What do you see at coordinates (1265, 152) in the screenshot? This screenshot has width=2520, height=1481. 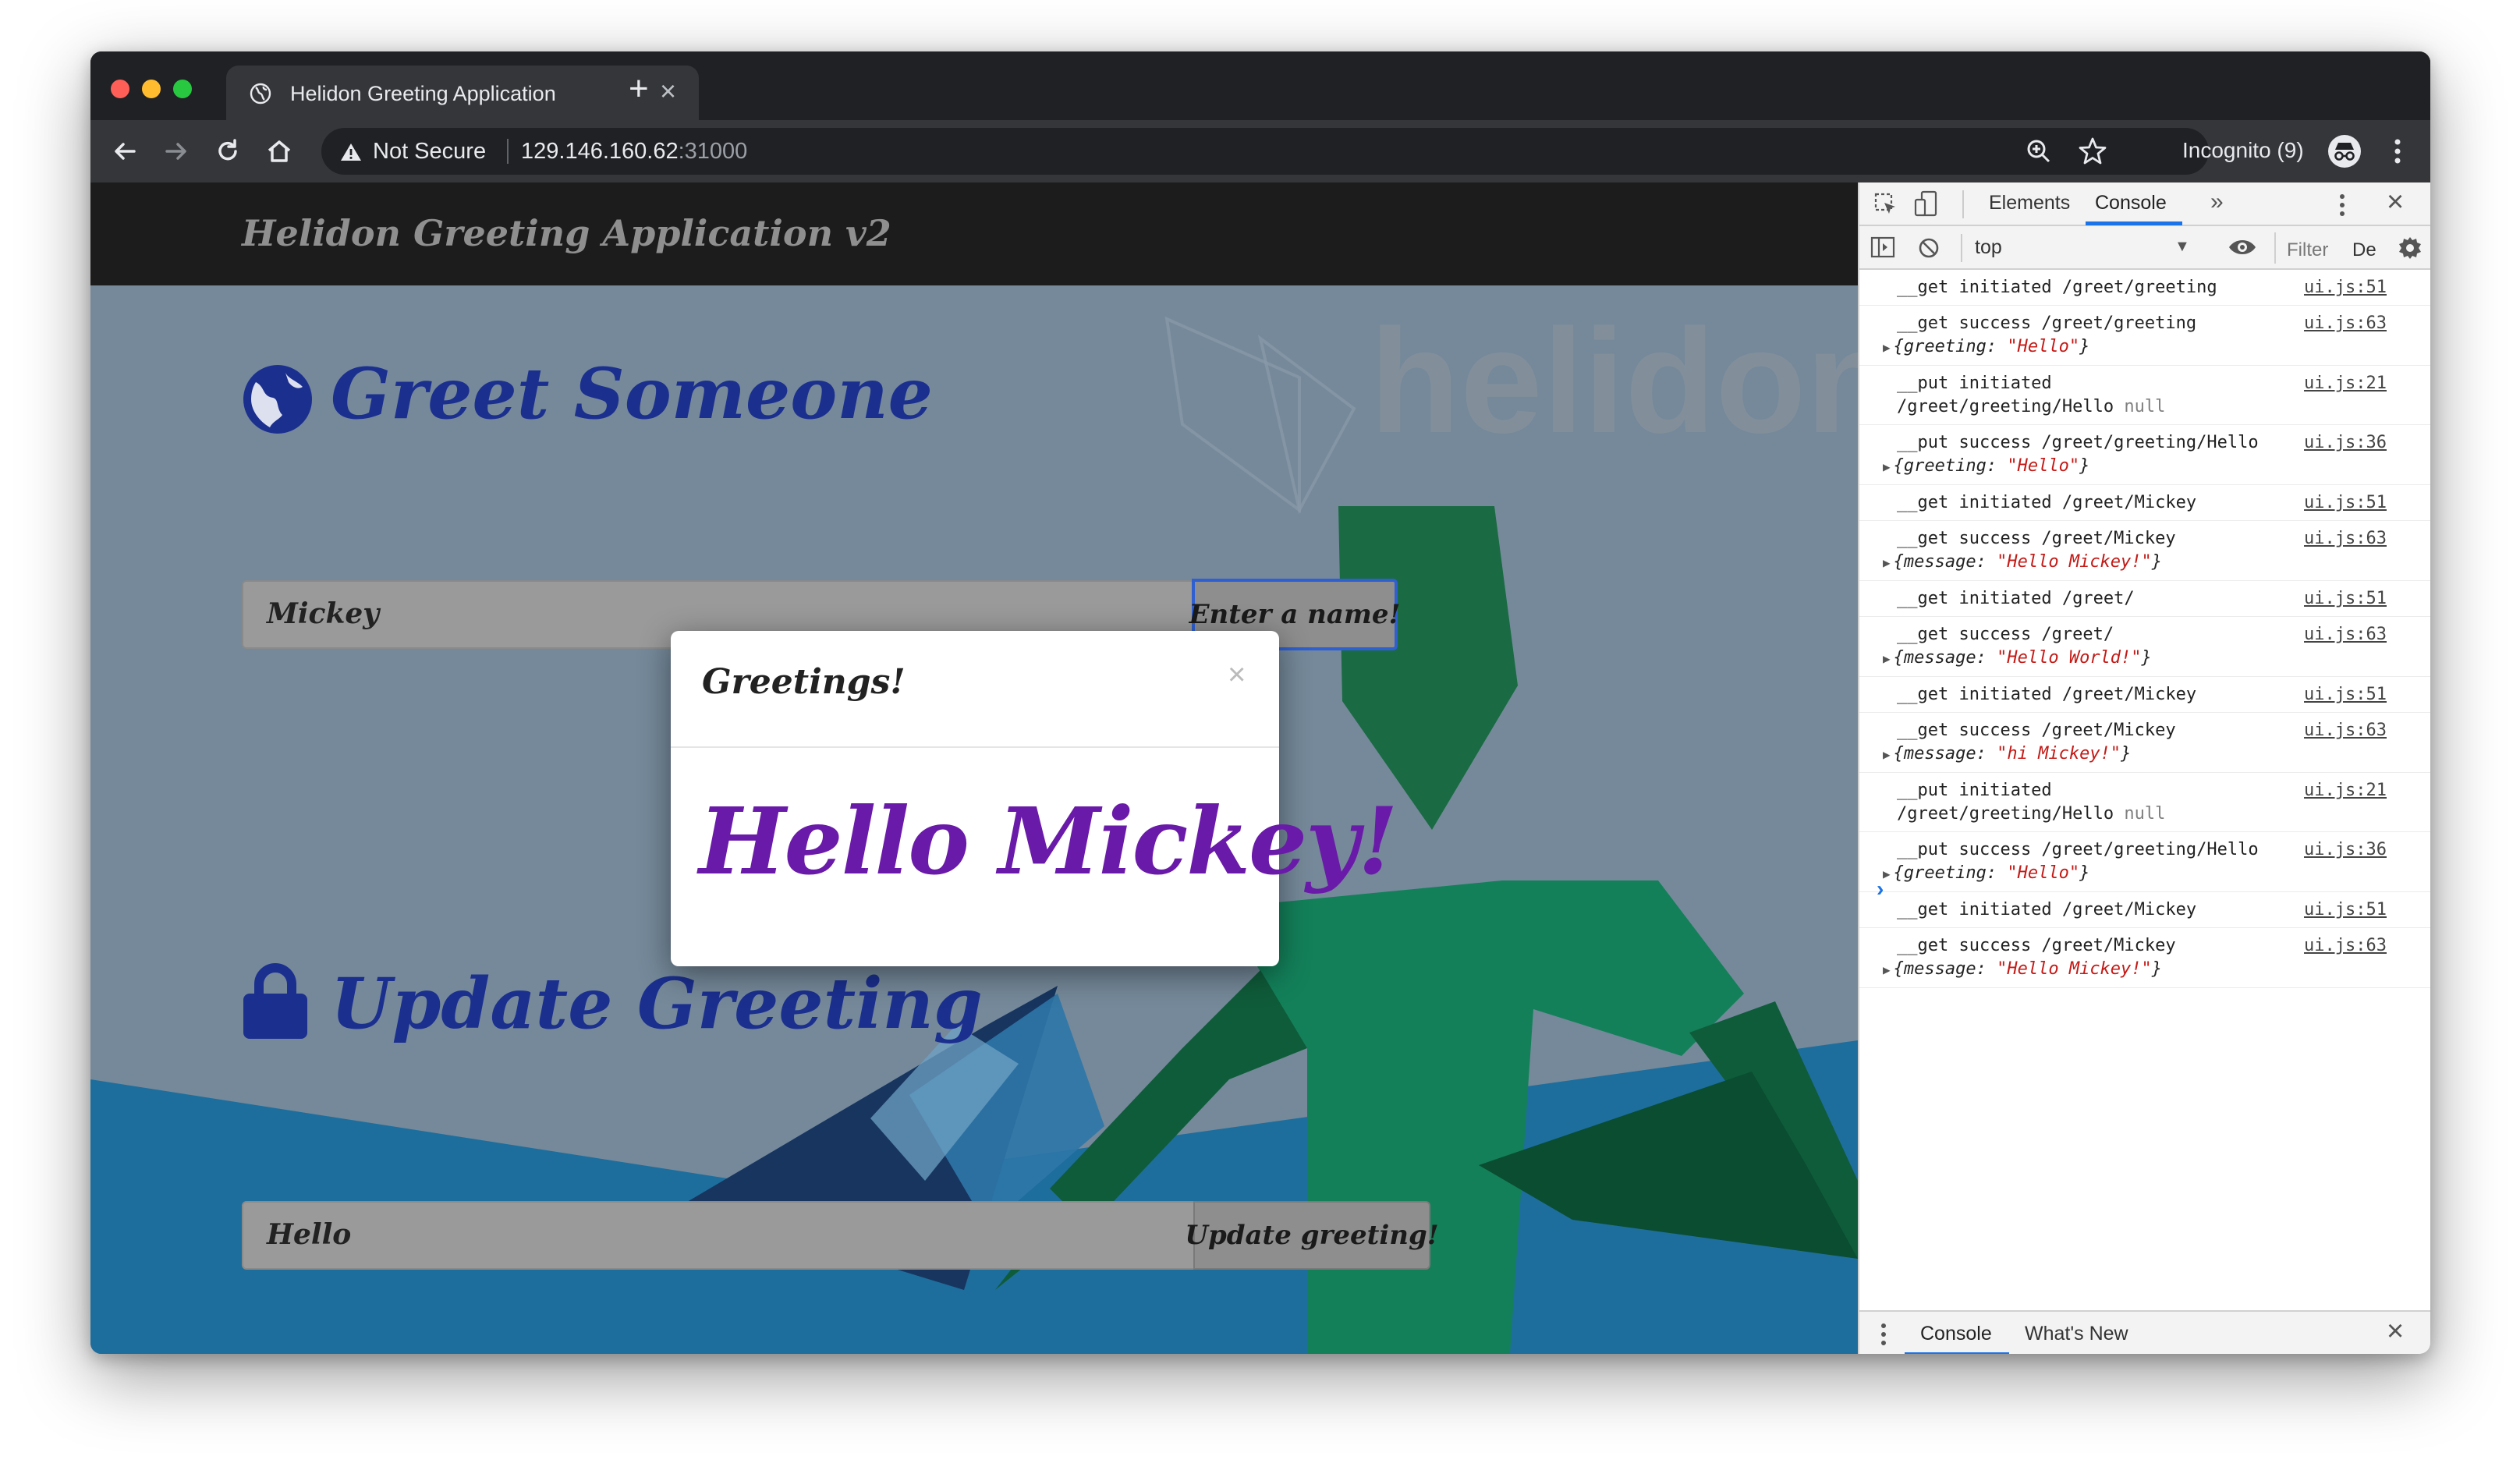 I see `address-bar: Not Secure 129.146.160.62:31000` at bounding box center [1265, 152].